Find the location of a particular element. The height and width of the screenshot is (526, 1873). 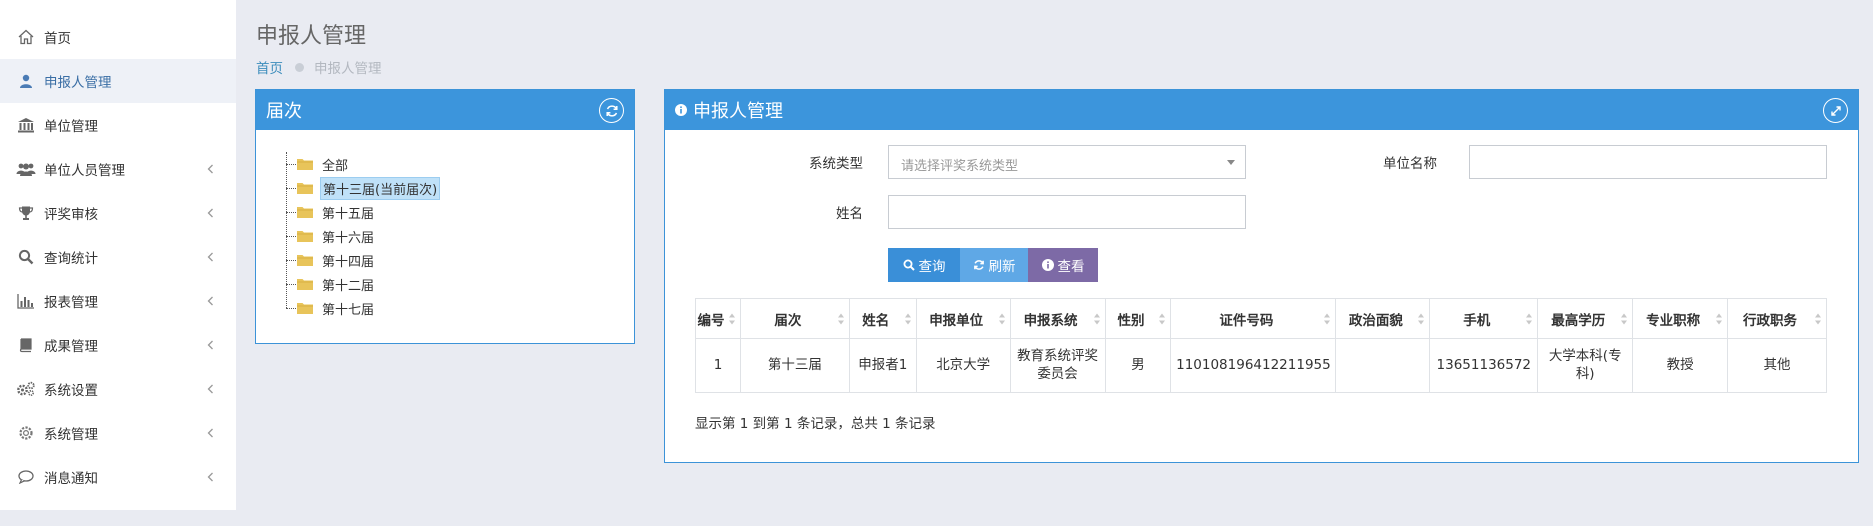

tree-node: 第十四届 is located at coordinates (459, 260).